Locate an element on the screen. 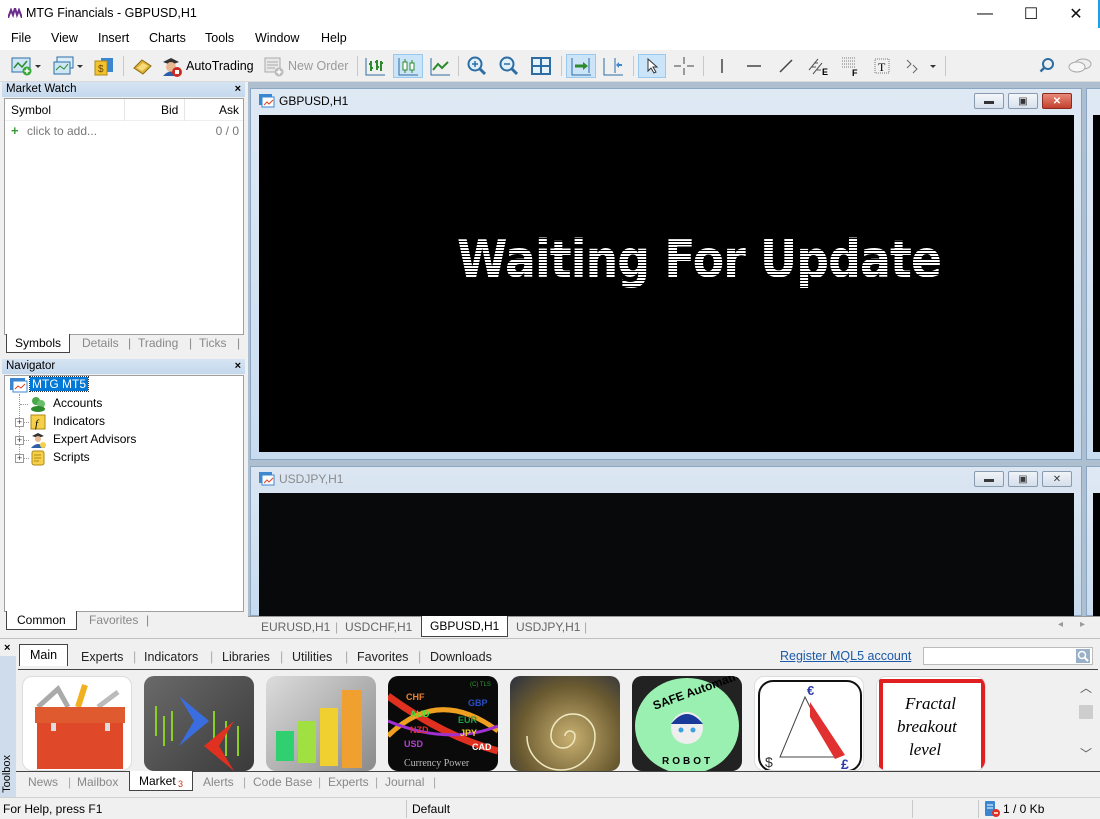 The height and width of the screenshot is (819, 1100). menu-help: Help is located at coordinates (334, 38).